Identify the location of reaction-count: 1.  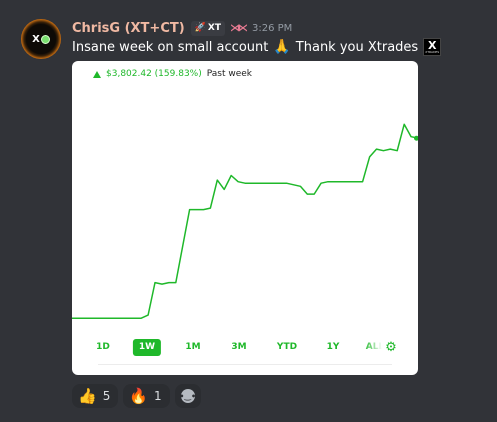
(158, 396).